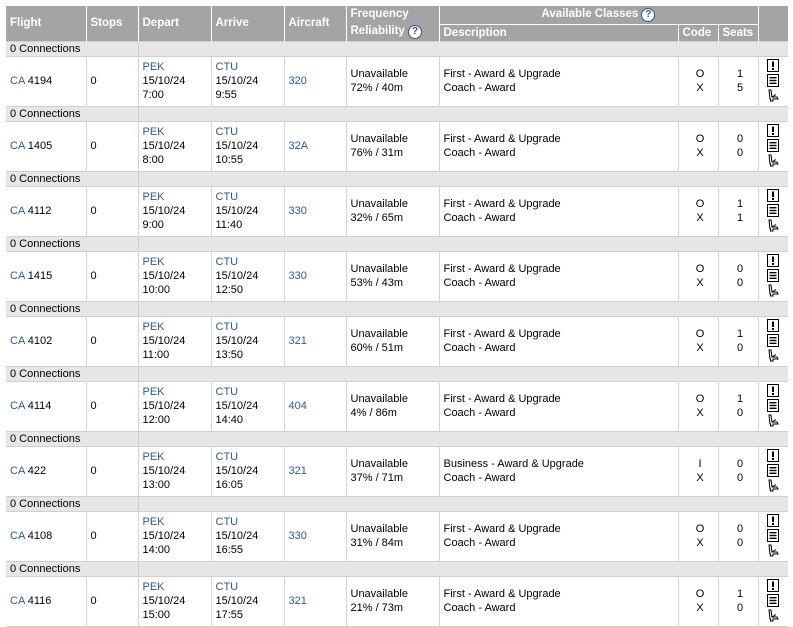  What do you see at coordinates (315, 80) in the screenshot?
I see `aircraft-cell: 320` at bounding box center [315, 80].